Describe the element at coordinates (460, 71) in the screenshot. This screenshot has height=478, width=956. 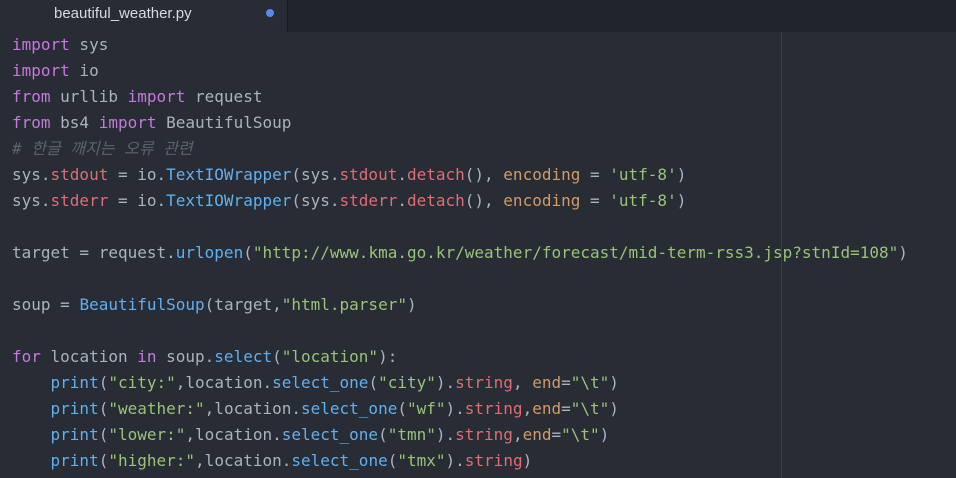
I see `code-line: import io` at that location.